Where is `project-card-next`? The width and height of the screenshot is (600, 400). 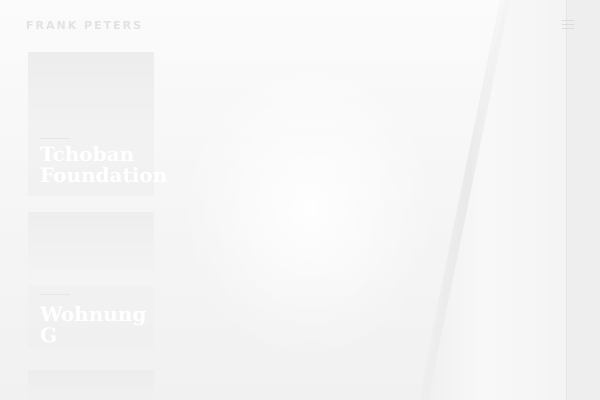
project-card-next is located at coordinates (91, 385).